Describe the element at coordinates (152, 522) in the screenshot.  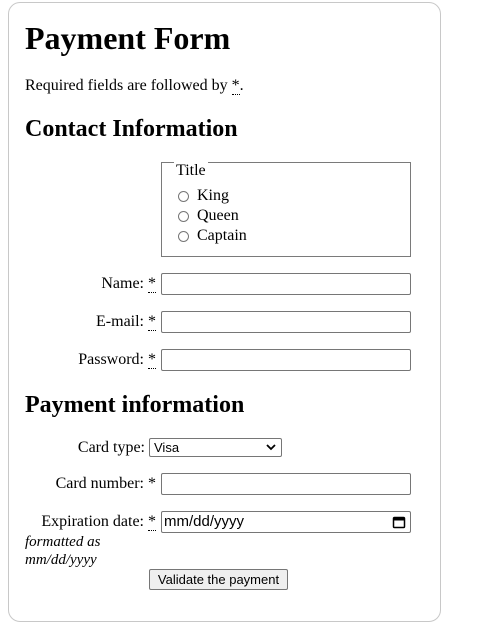
I see `expiration-required-marker: *` at that location.